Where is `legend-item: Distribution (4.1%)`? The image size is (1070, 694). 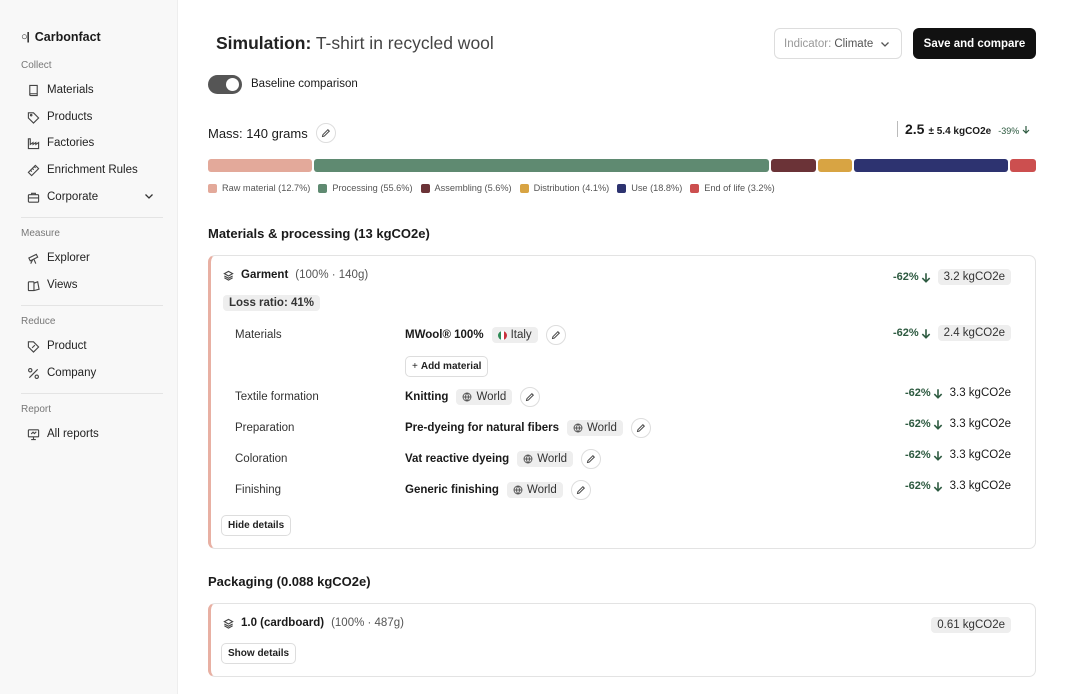
legend-item: Distribution (4.1%) is located at coordinates (564, 188).